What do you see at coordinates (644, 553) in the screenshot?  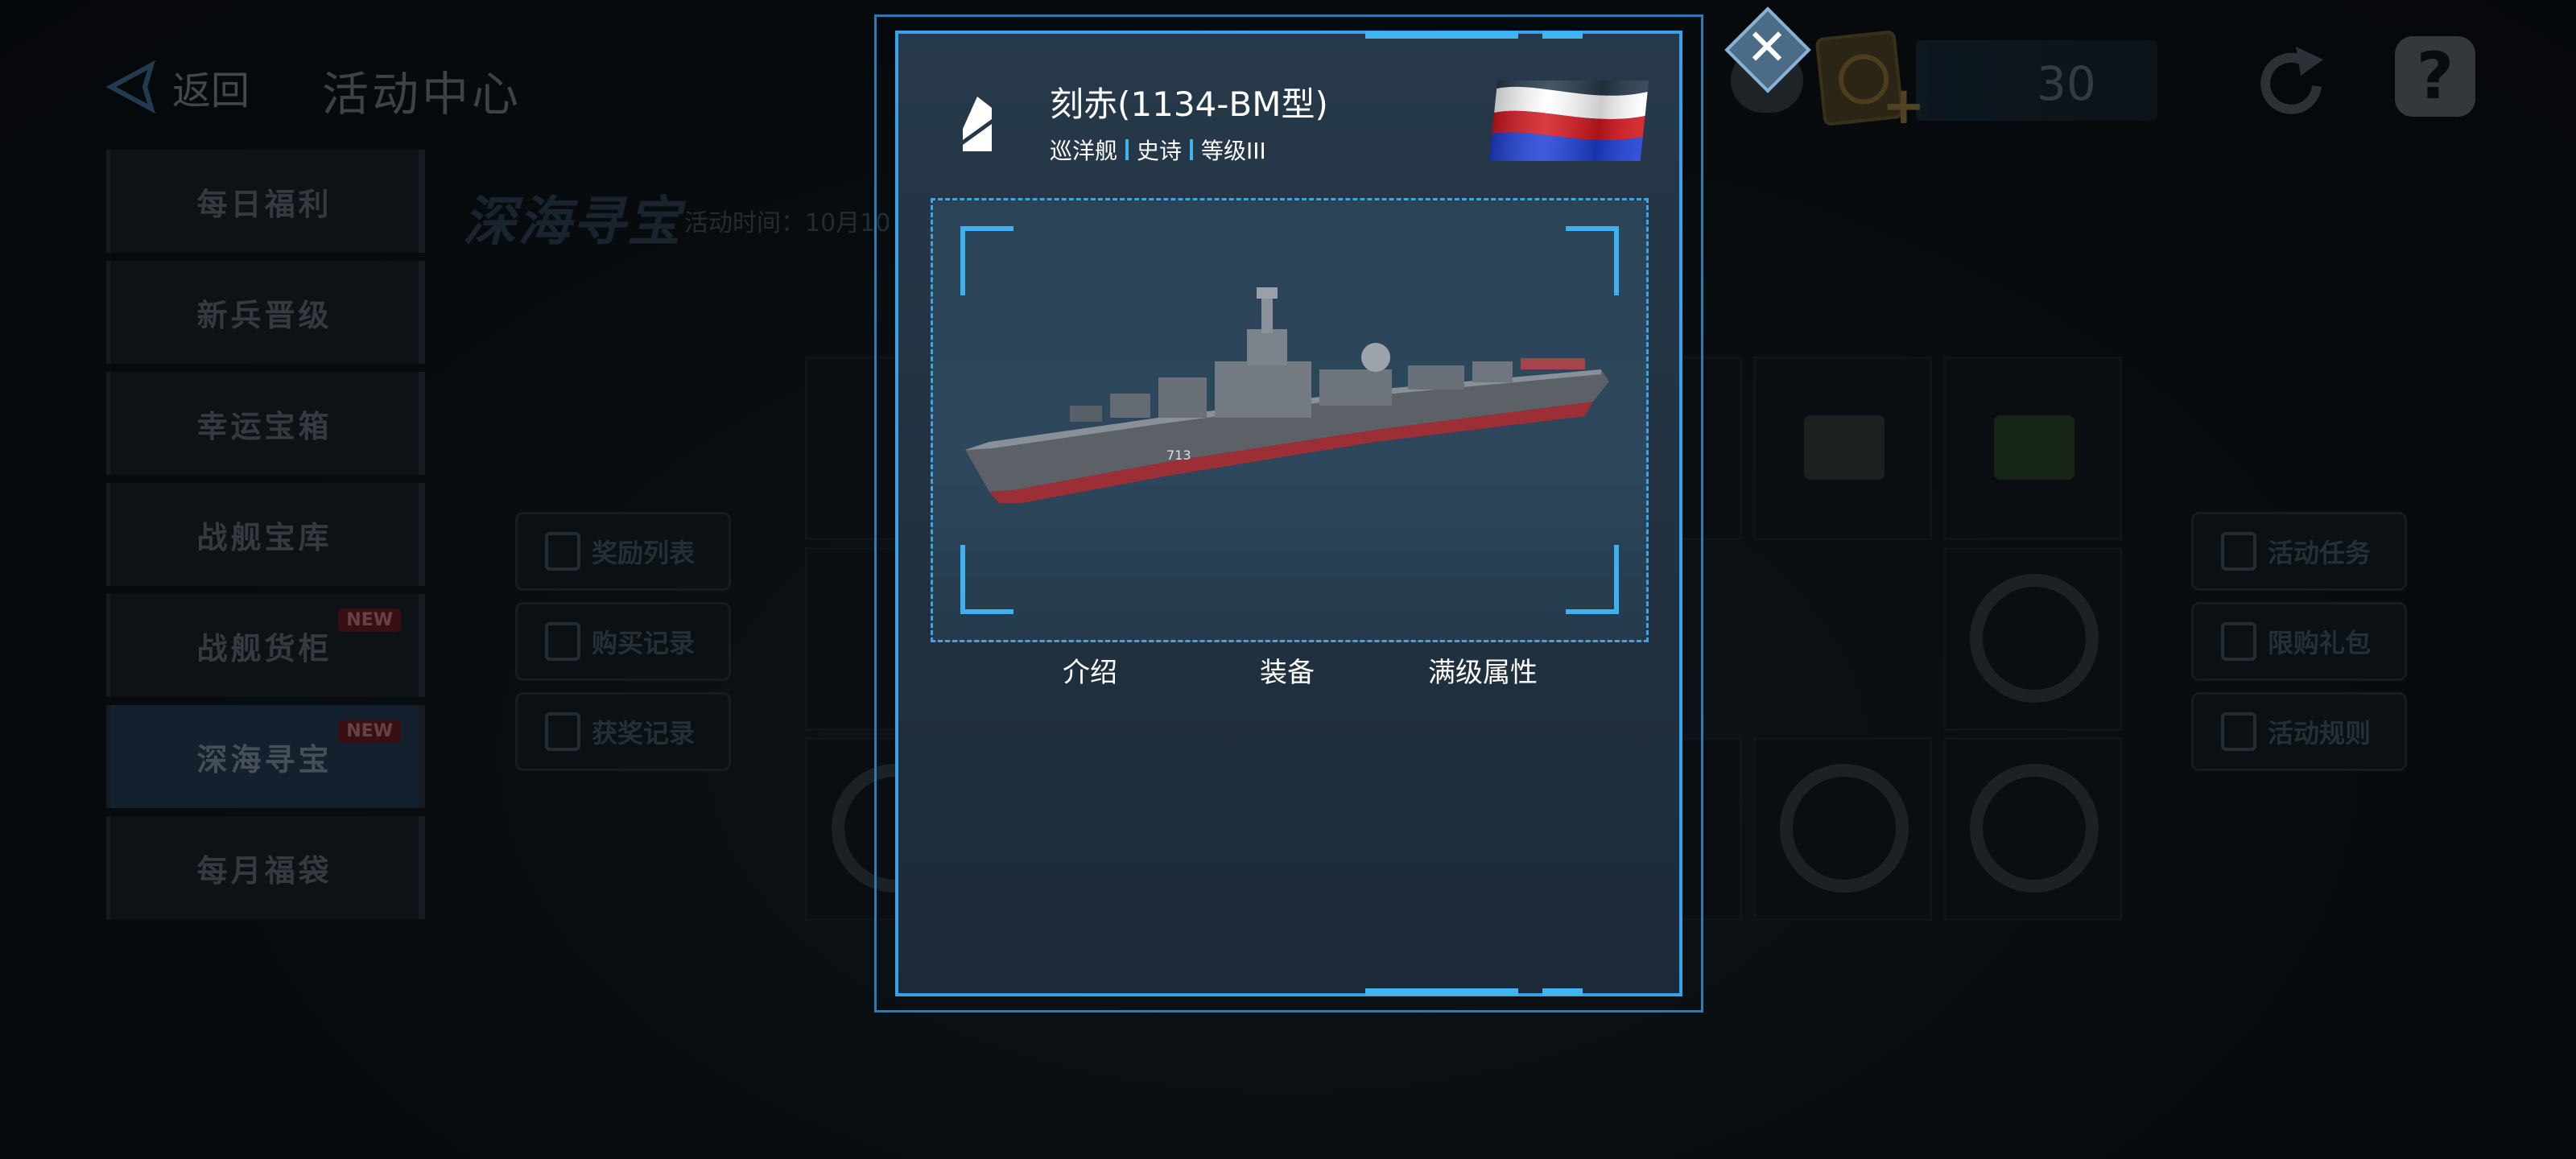 I see `button-label: 奖励列表` at bounding box center [644, 553].